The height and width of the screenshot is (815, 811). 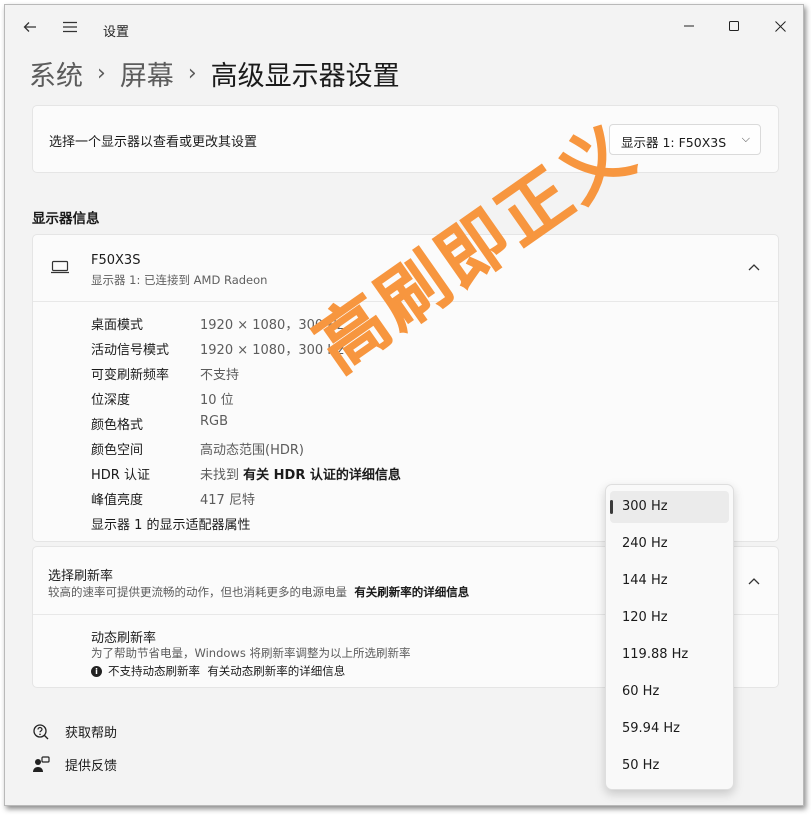 I want to click on display-info-heading: 显示器信息, so click(x=66, y=219).